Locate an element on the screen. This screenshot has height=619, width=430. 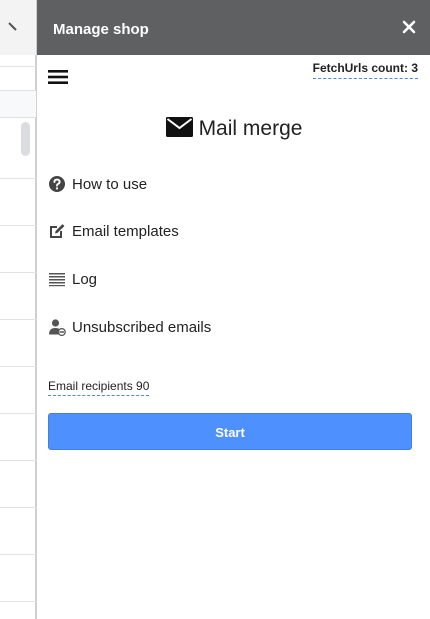
nav-item-label: How to use is located at coordinates (110, 184).